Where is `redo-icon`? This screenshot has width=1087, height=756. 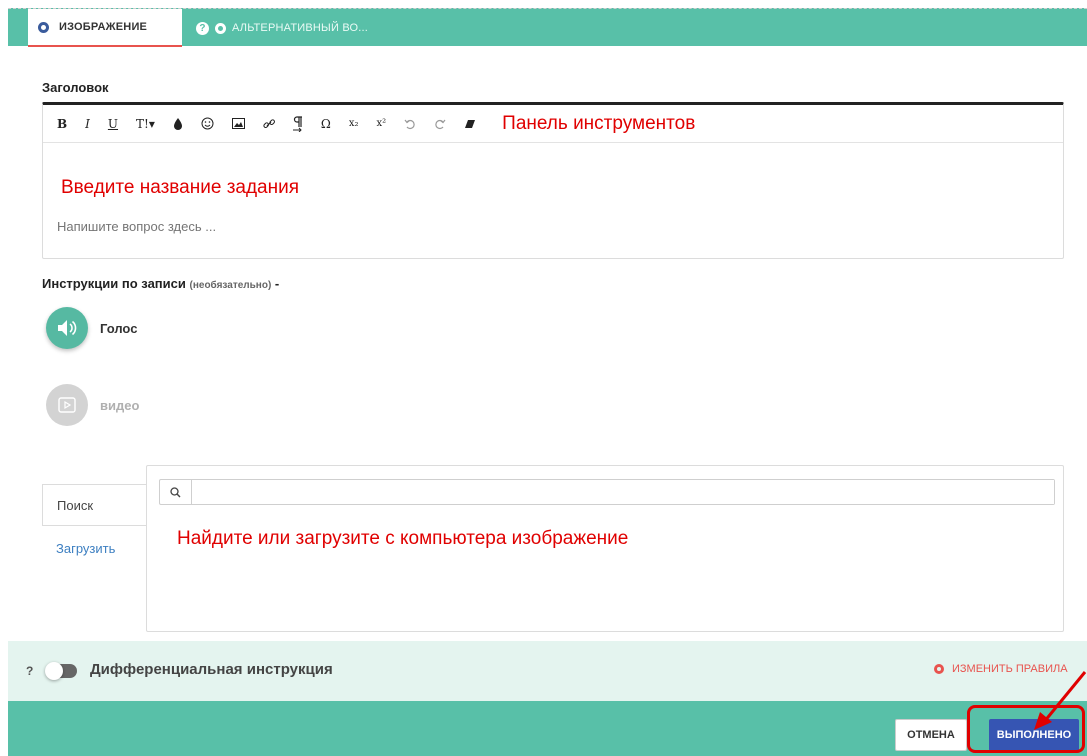 redo-icon is located at coordinates (440, 124).